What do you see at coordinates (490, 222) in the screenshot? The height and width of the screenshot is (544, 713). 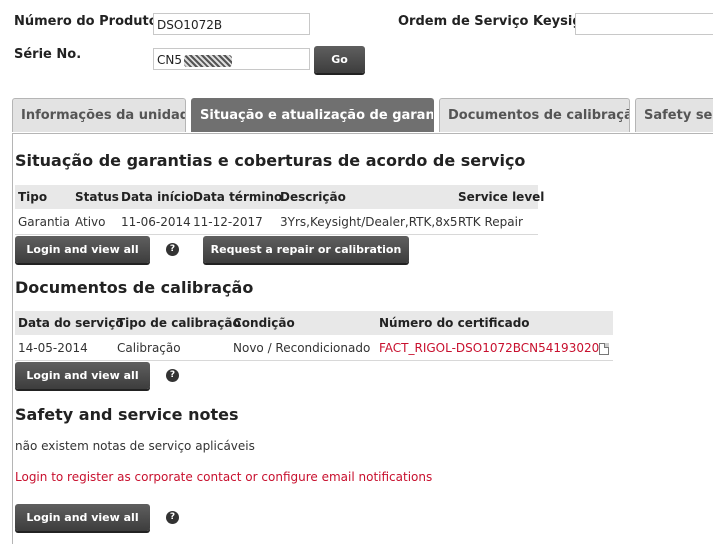 I see `cell-service-level: RTK Repair` at bounding box center [490, 222].